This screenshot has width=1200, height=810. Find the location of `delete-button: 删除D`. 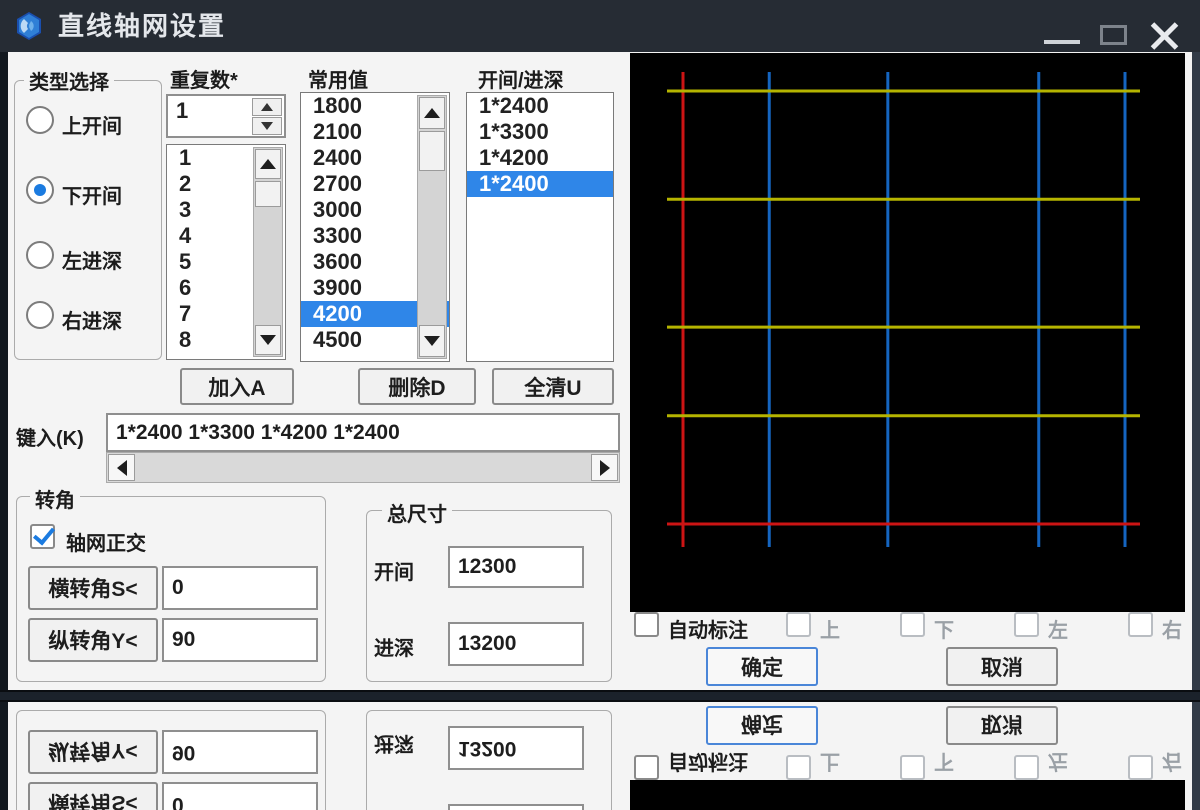

delete-button: 删除D is located at coordinates (417, 386).